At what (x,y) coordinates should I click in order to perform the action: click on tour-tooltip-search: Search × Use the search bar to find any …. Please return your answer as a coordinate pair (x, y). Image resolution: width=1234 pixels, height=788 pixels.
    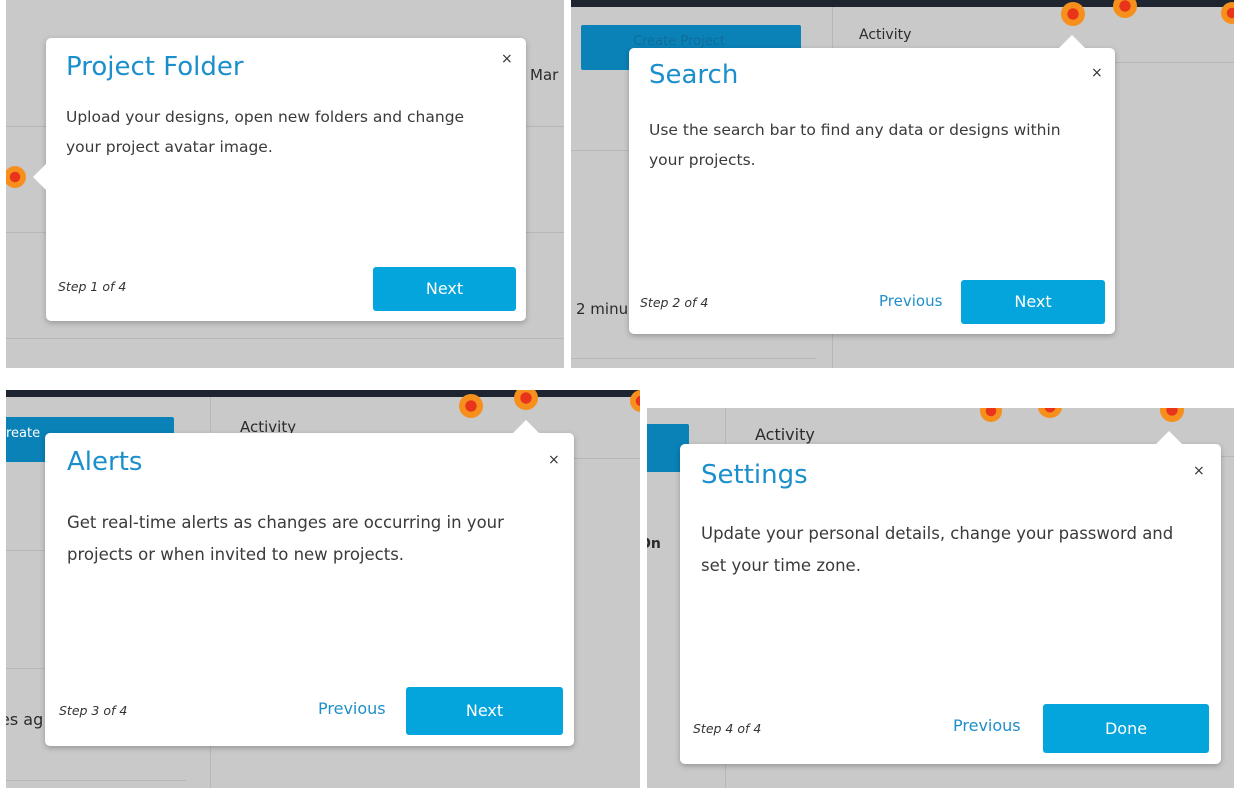
    Looking at the image, I should click on (872, 184).